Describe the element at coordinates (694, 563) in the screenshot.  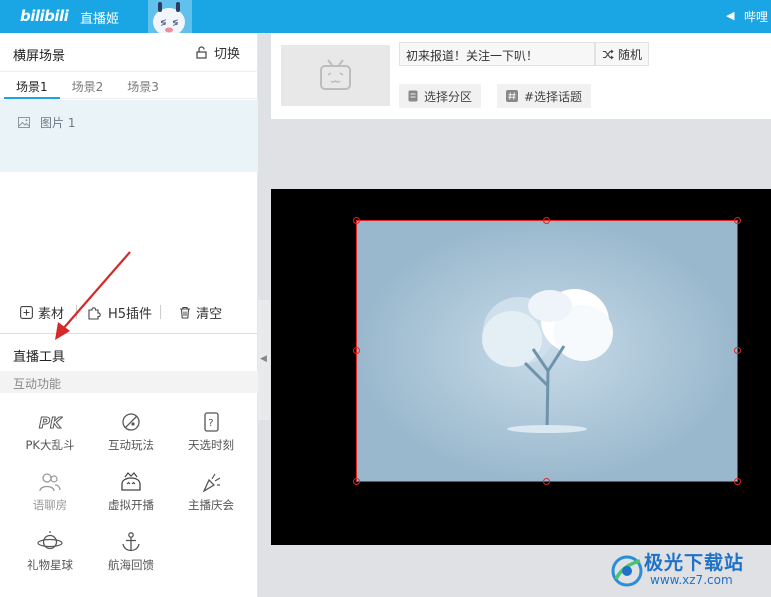
I see `watermark-title: 极光下载站` at that location.